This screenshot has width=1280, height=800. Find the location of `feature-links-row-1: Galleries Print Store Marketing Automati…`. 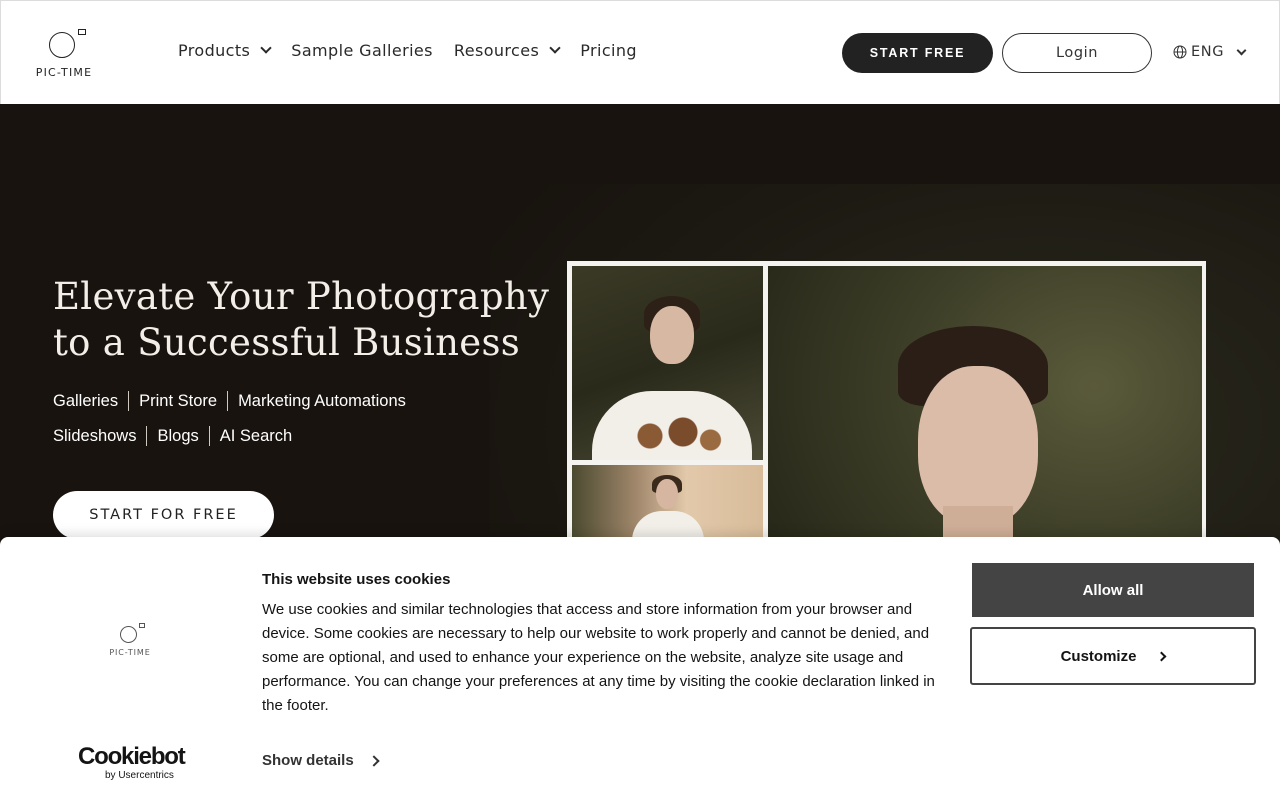

feature-links-row-1: Galleries Print Store Marketing Automati… is located at coordinates (229, 401).